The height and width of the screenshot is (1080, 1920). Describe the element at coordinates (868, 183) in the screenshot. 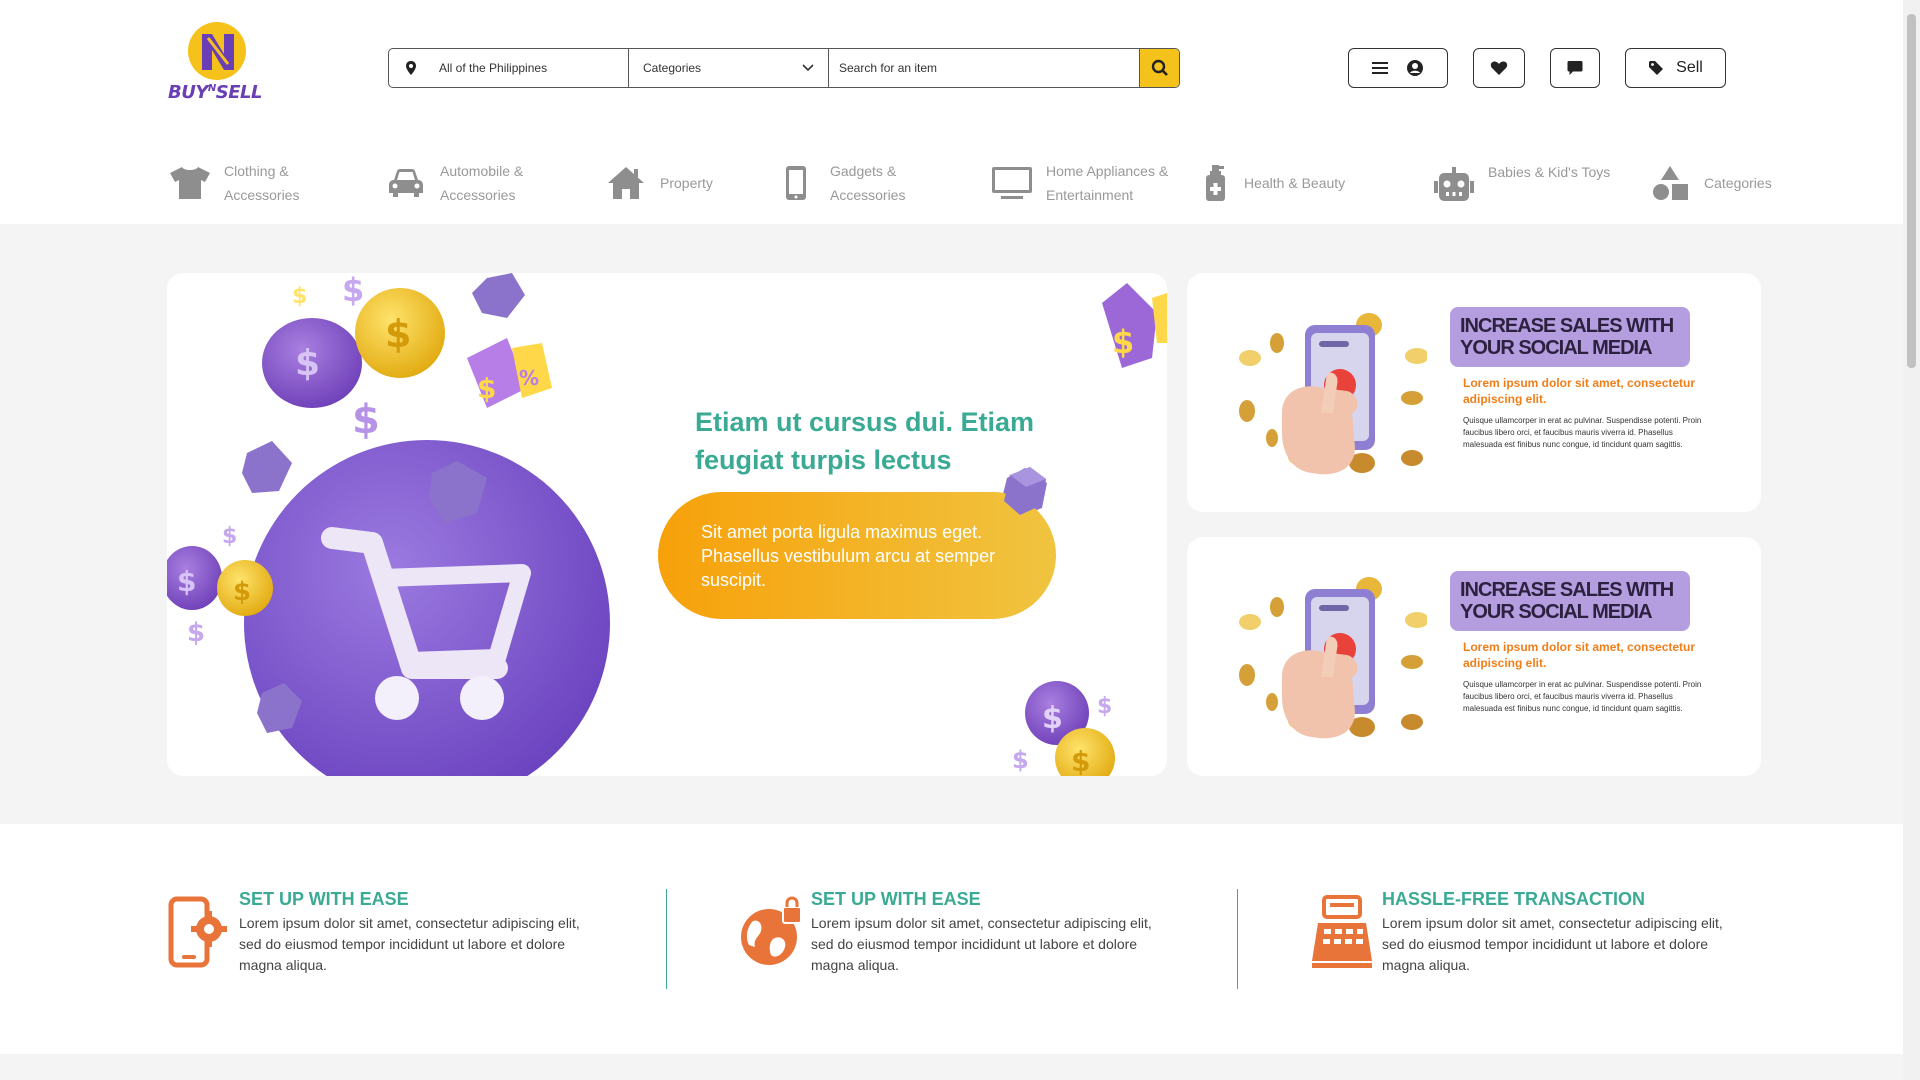

I see `category-label: Gadgets & Accessories` at that location.